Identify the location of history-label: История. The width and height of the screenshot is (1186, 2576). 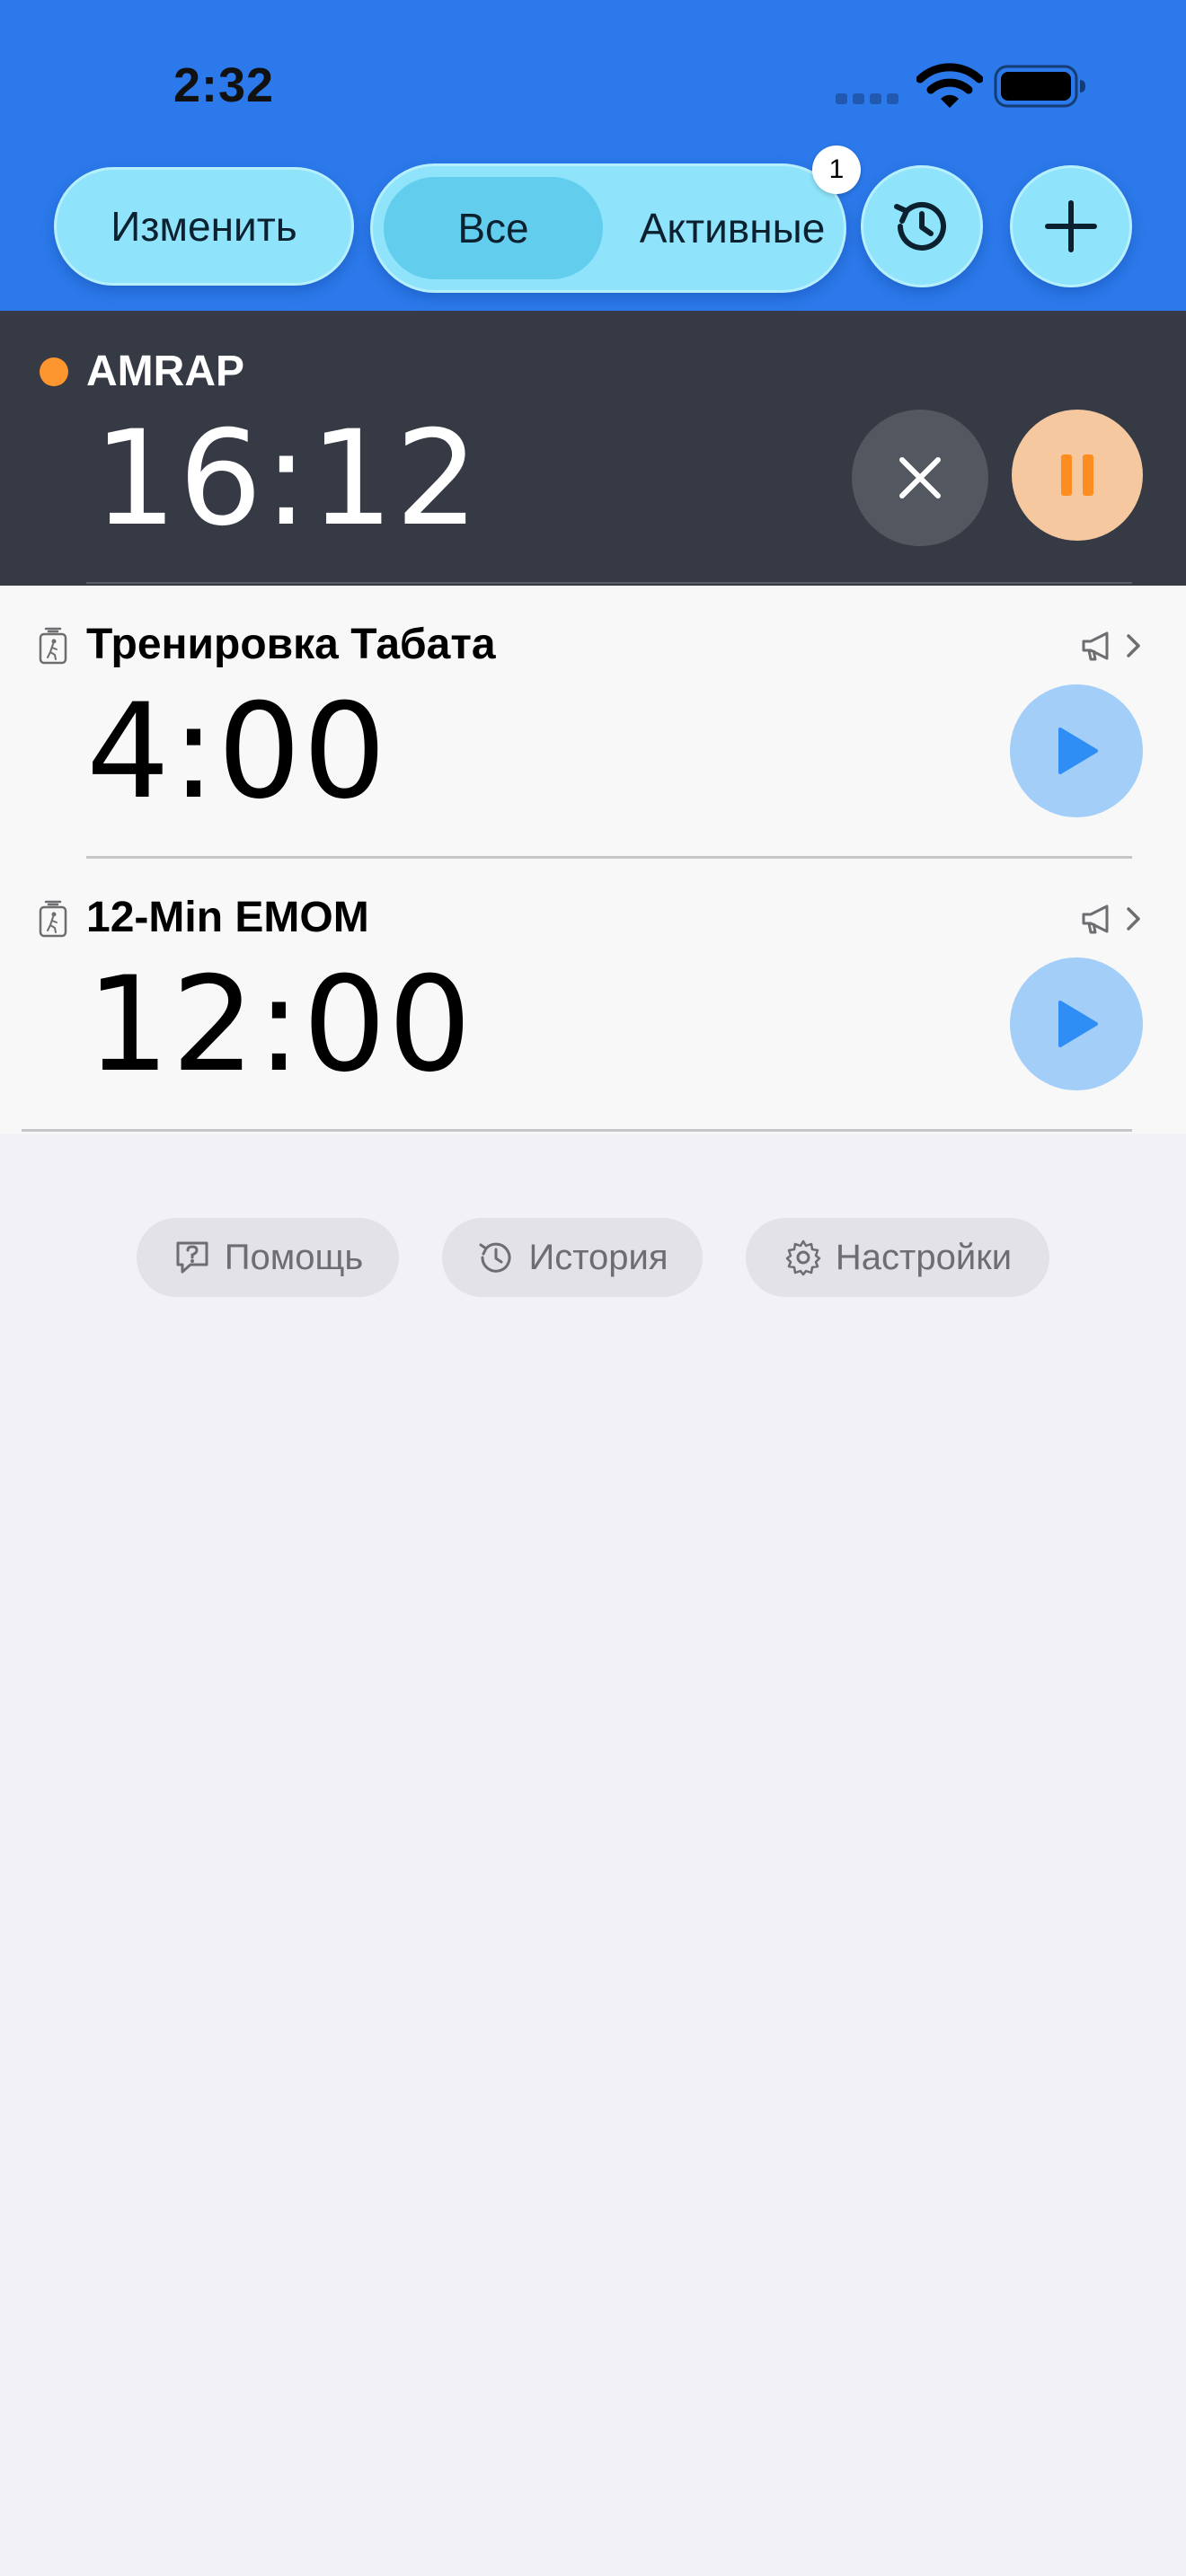
(598, 1257).